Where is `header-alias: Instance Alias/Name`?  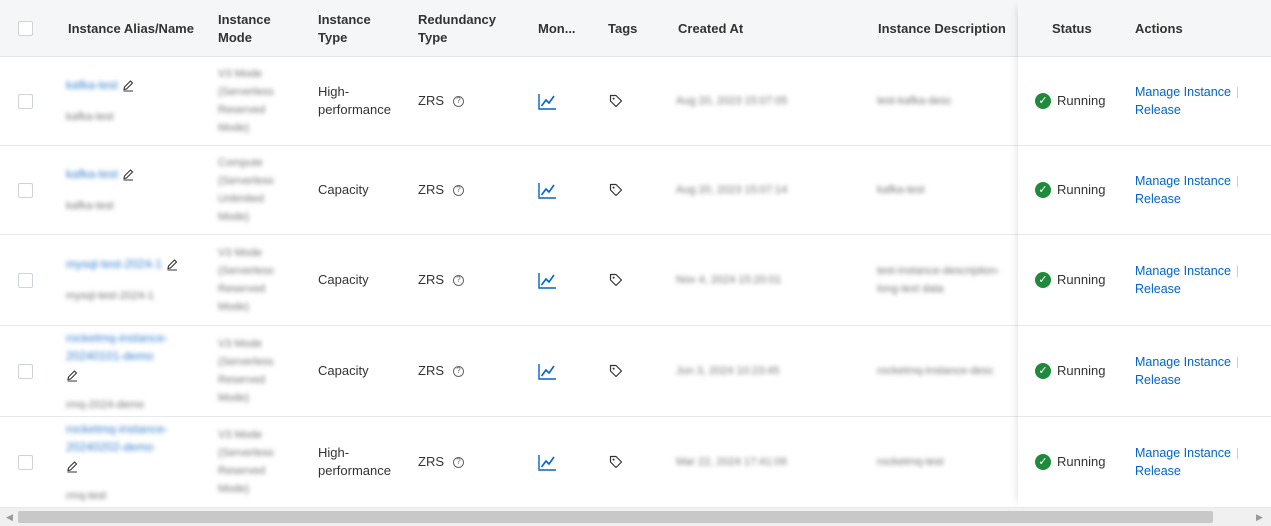
header-alias: Instance Alias/Name is located at coordinates (131, 28).